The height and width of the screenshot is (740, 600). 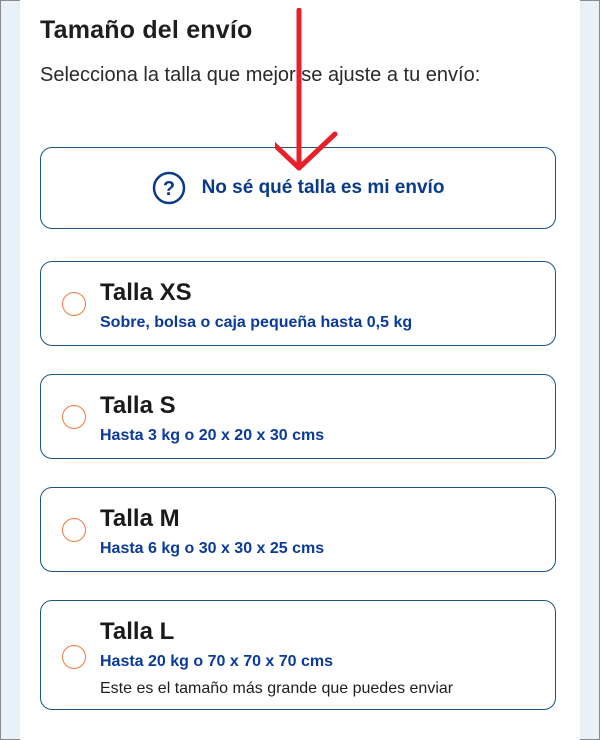 I want to click on size-option-l-description: Hasta 20 kg o 70 x 70 x 70 cms, so click(x=217, y=661).